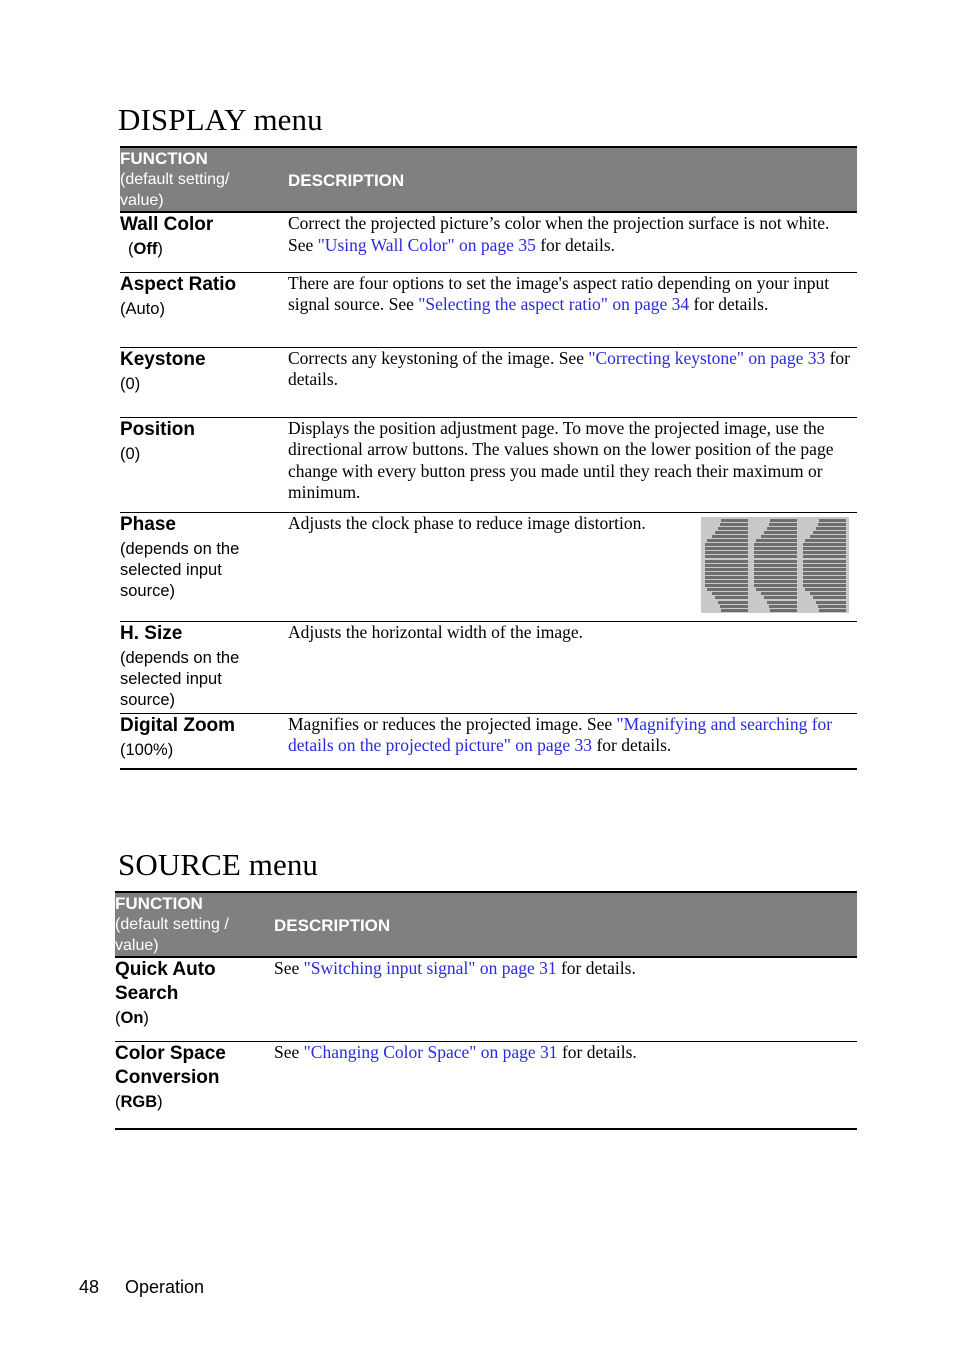 This screenshot has width=954, height=1352. What do you see at coordinates (346, 180) in the screenshot?
I see `display-header-description-label: DESCRIPTION` at bounding box center [346, 180].